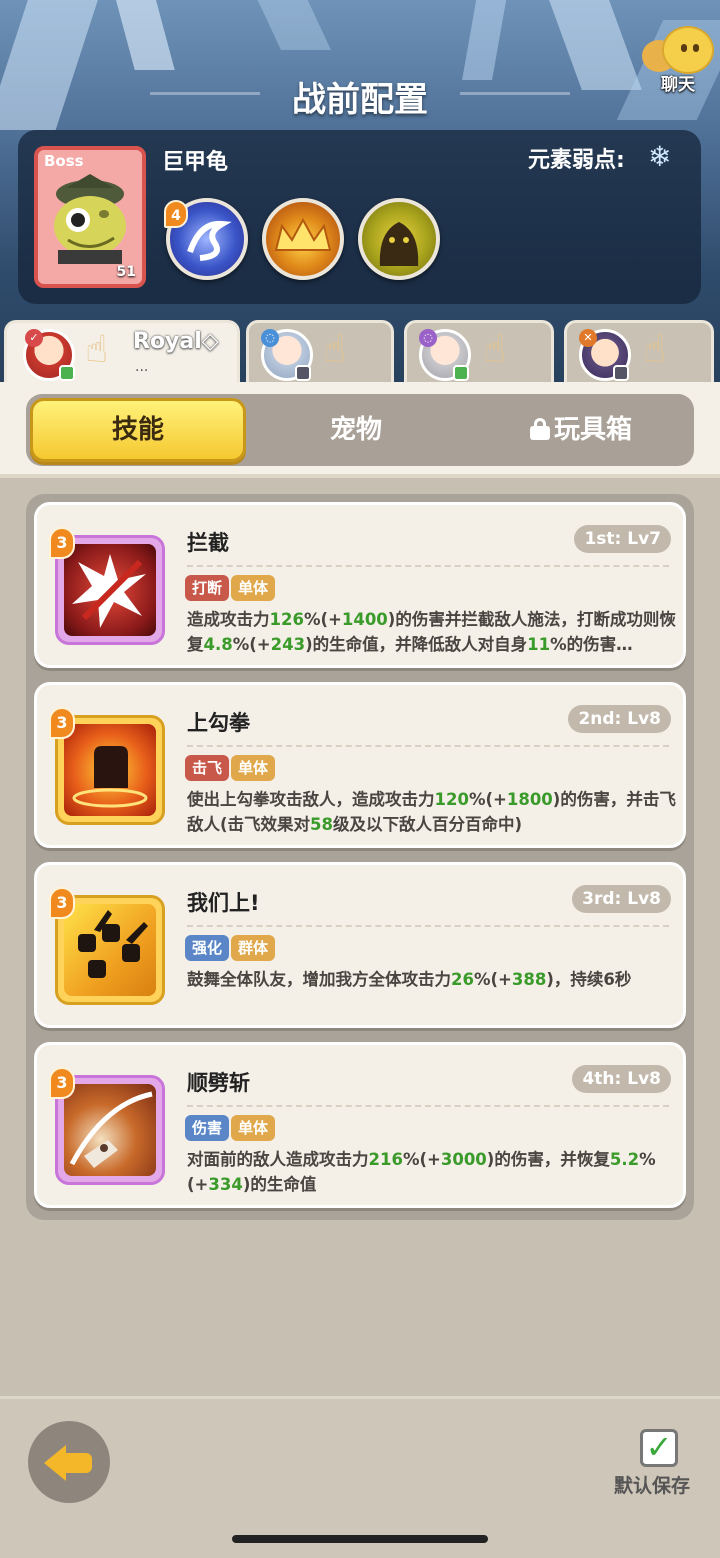 Image resolution: width=720 pixels, height=1558 pixels. What do you see at coordinates (311, 799) in the screenshot?
I see `desc-text: 使出上勾拳攻击敌人，造成攻击力` at bounding box center [311, 799].